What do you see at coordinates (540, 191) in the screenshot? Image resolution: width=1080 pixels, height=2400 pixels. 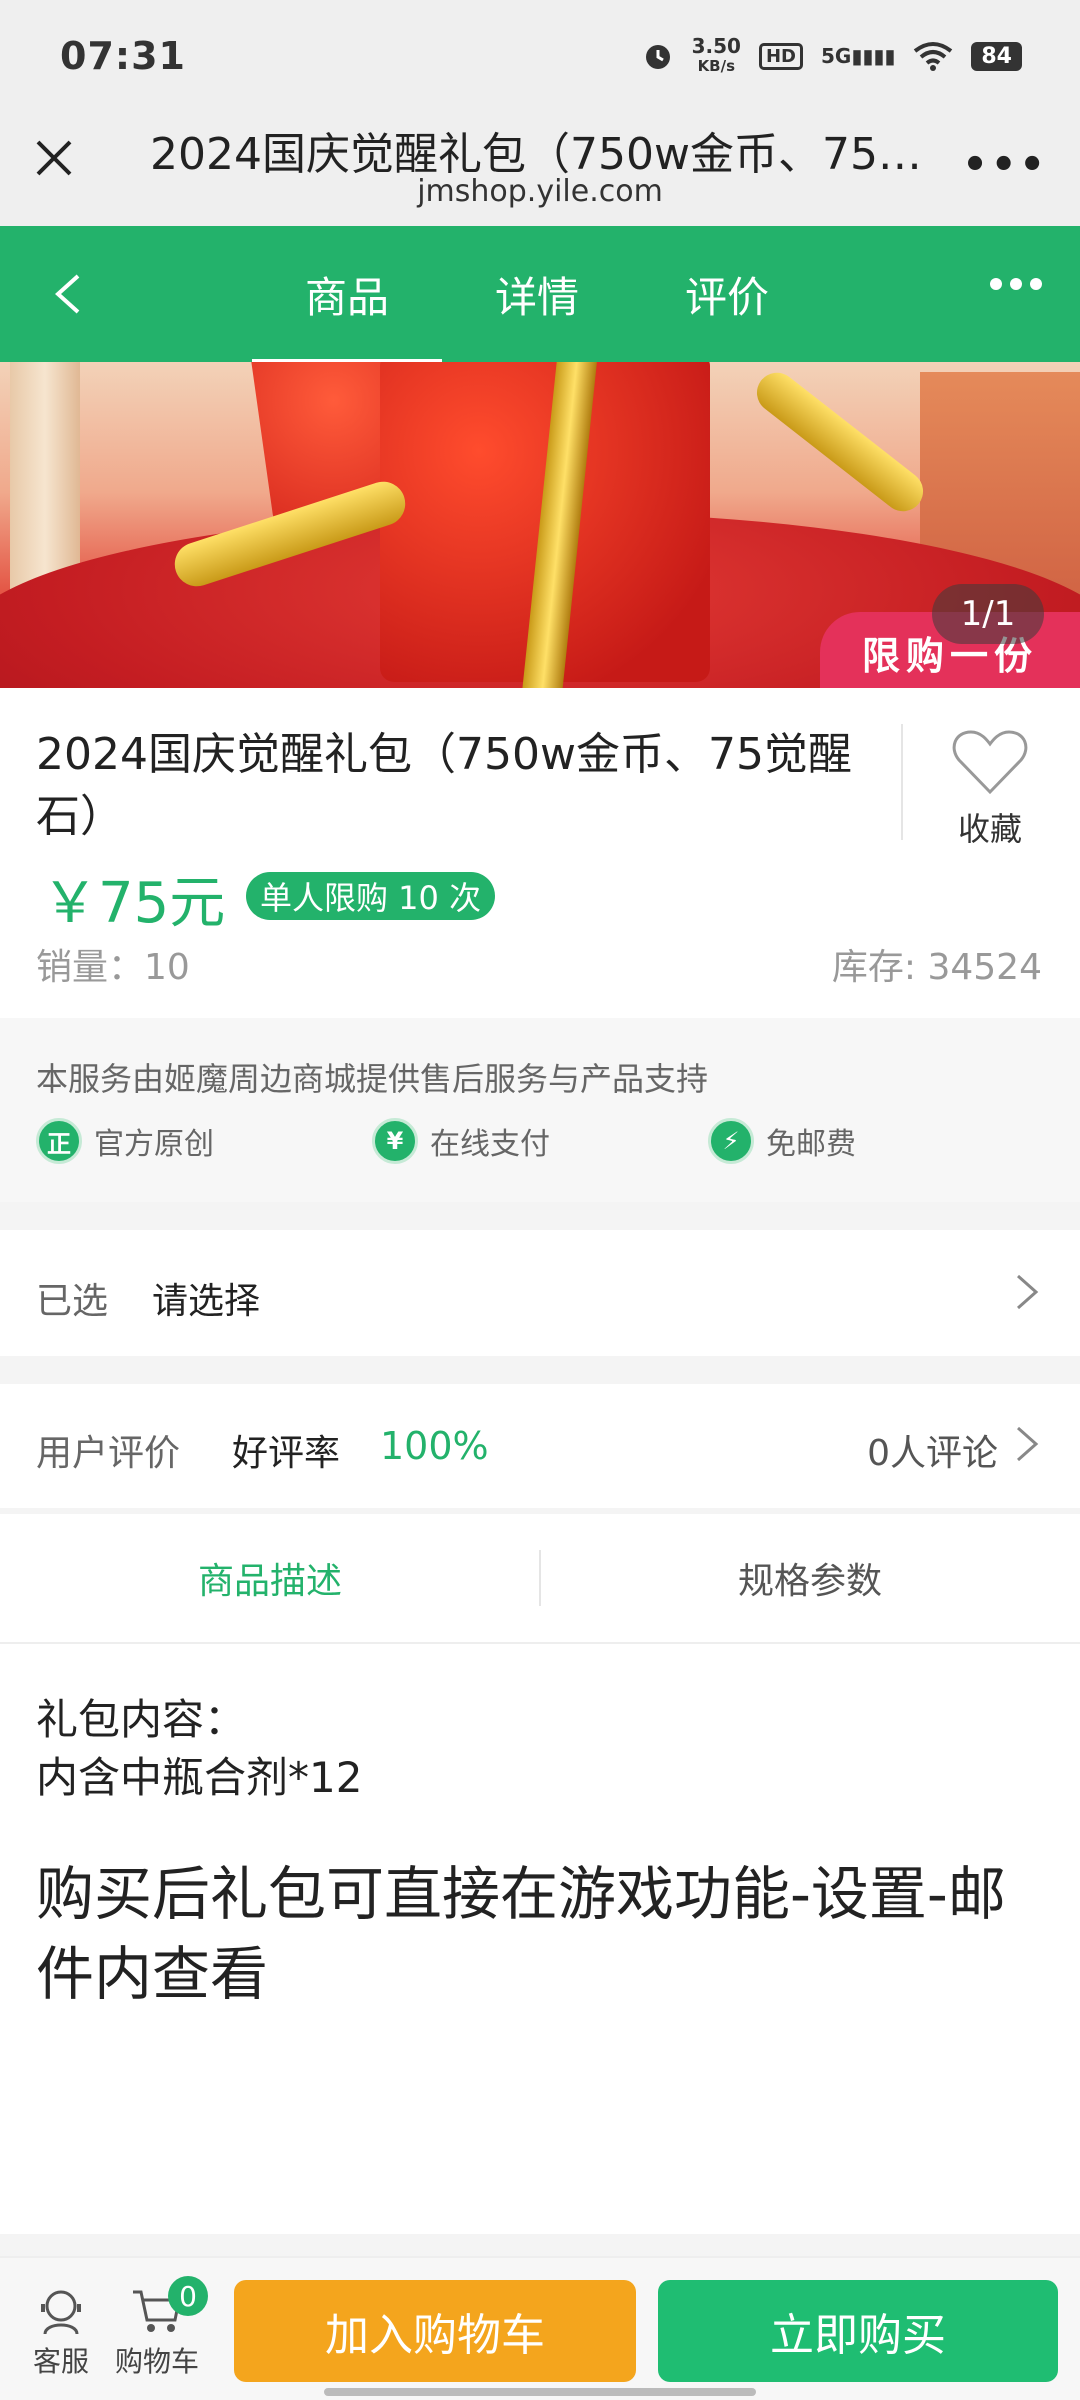 I see `page-url: jmshop.yile.com` at bounding box center [540, 191].